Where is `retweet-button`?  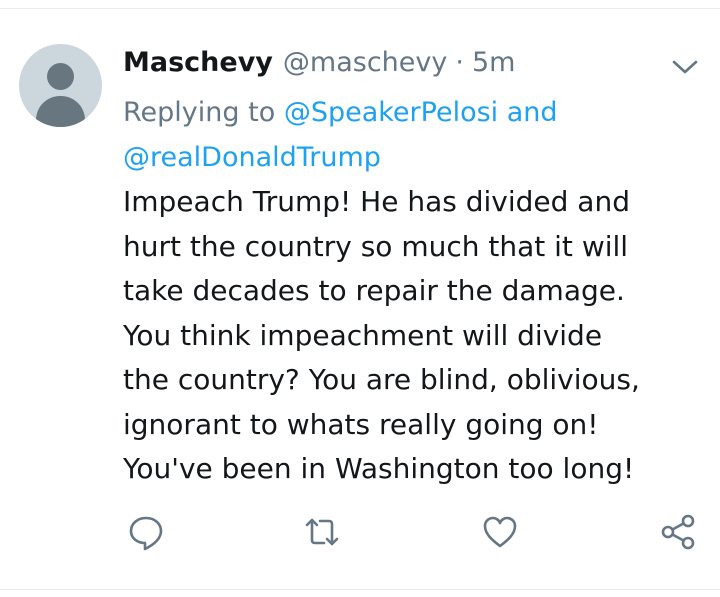
retweet-button is located at coordinates (322, 532).